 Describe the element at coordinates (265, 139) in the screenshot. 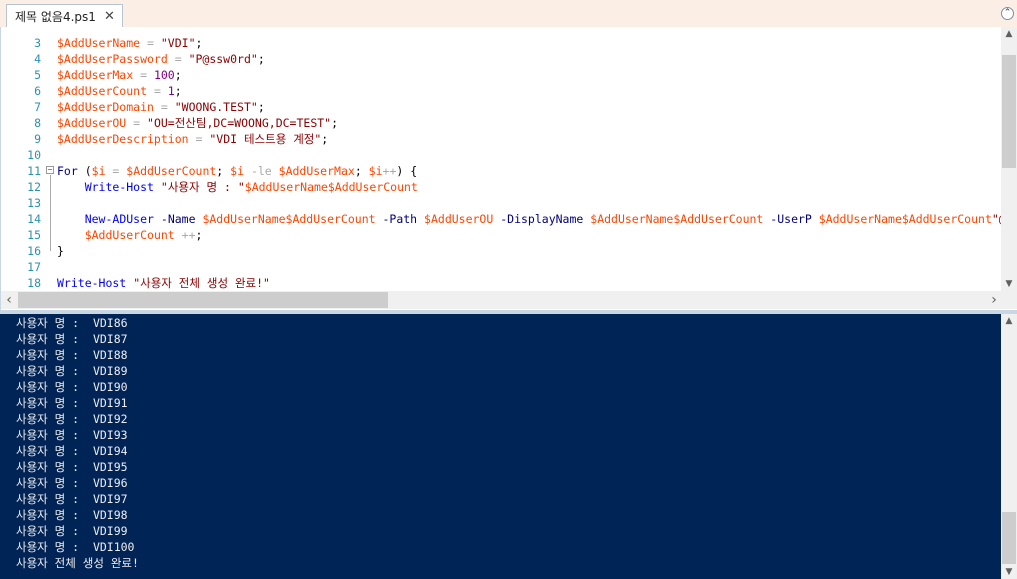

I see `code-token: "VDI 테스트용 계정"` at that location.